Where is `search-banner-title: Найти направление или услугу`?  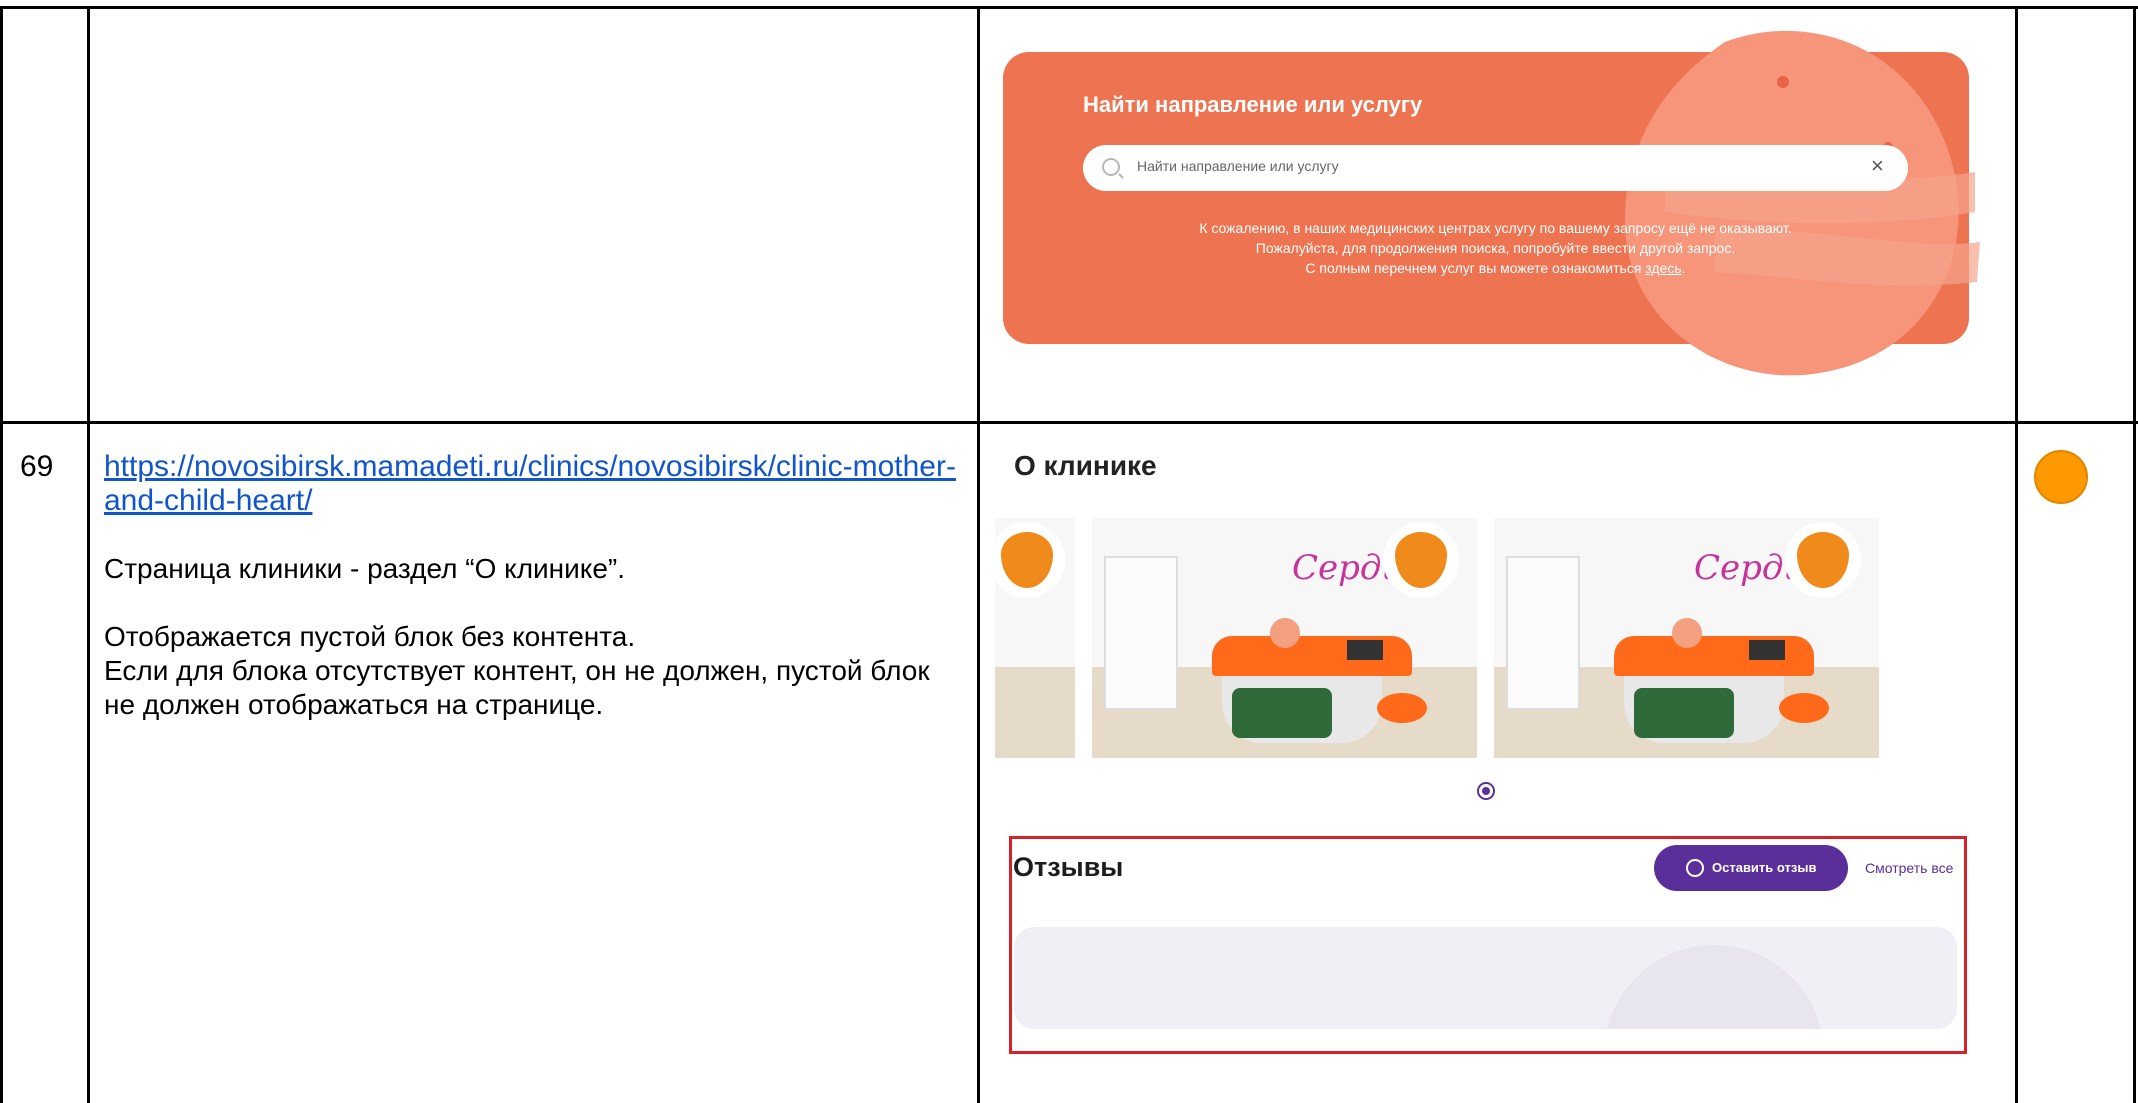
search-banner-title: Найти направление или услугу is located at coordinates (1253, 104).